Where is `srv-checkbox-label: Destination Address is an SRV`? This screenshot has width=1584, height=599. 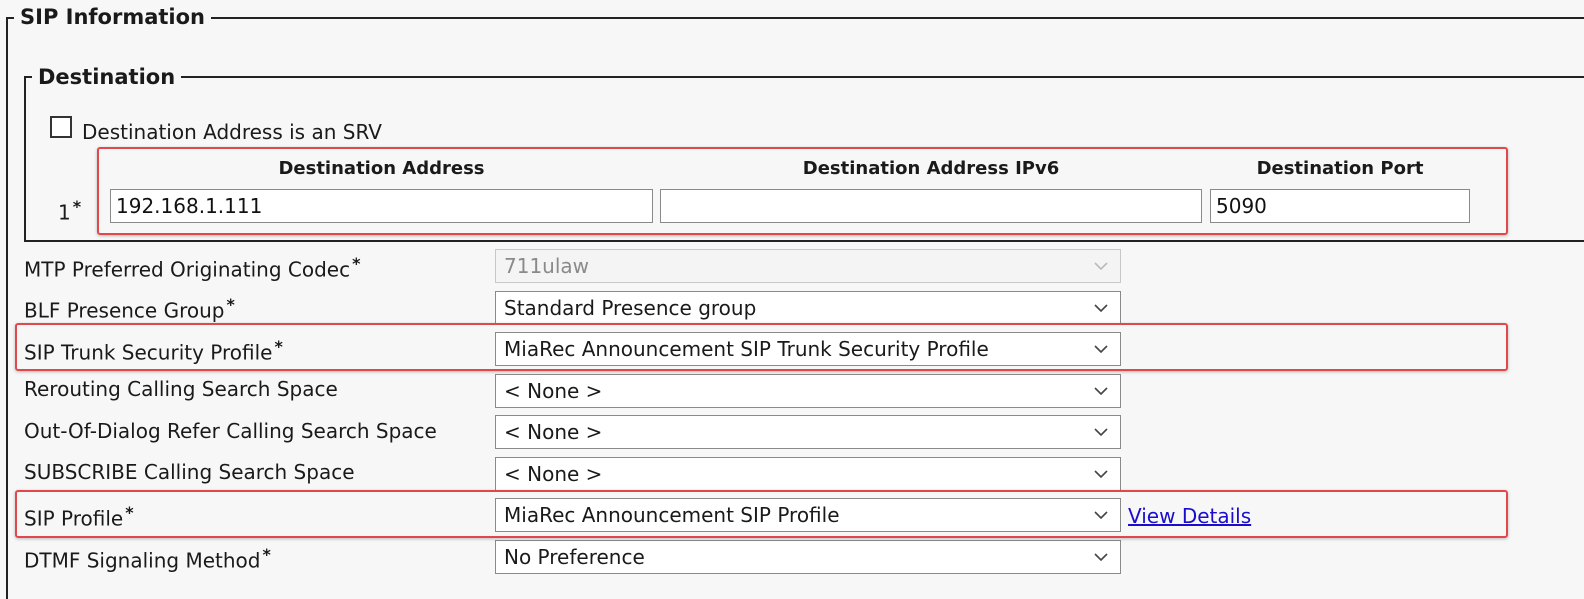 srv-checkbox-label: Destination Address is an SRV is located at coordinates (232, 132).